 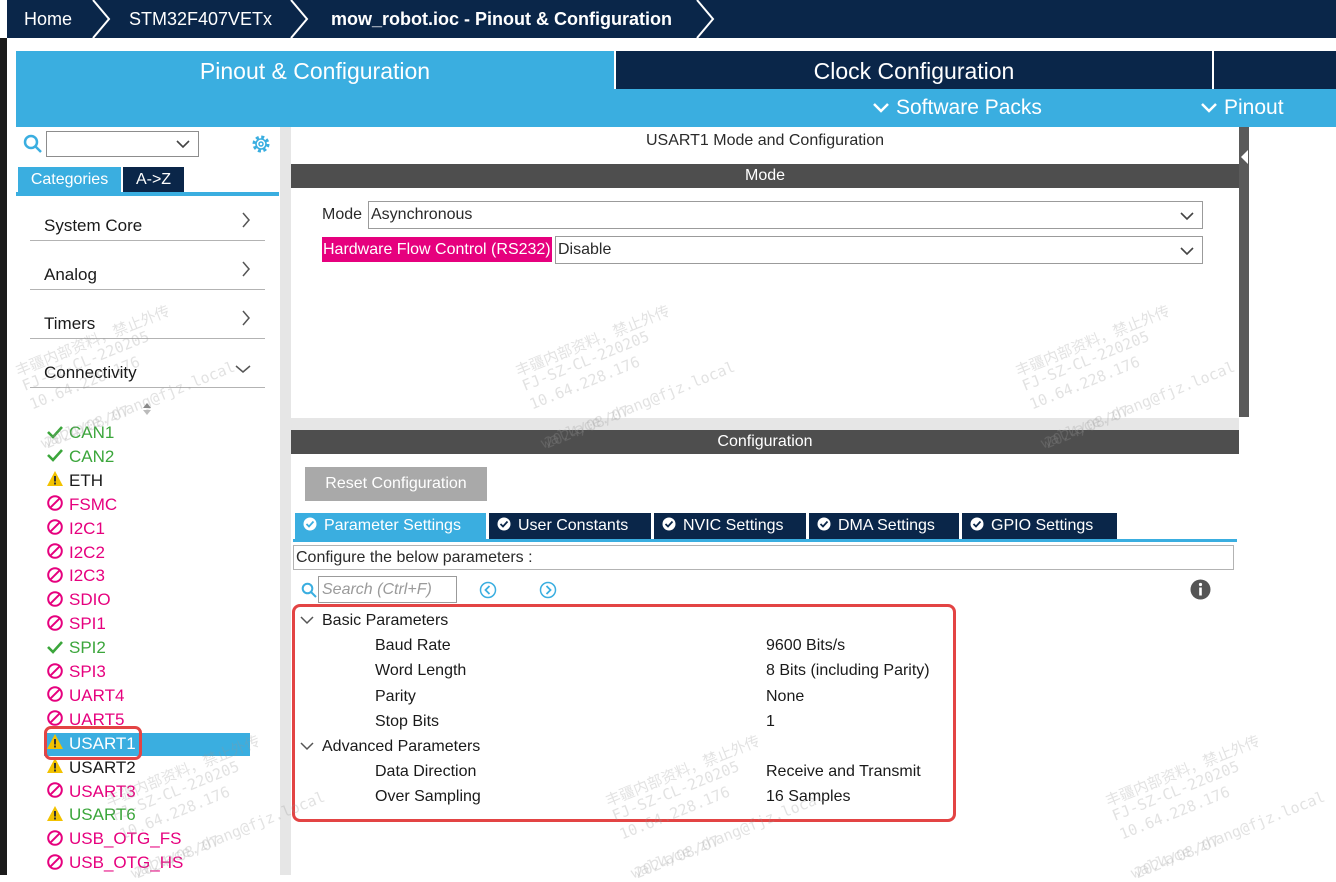 What do you see at coordinates (785, 215) in the screenshot?
I see `mode-select: Asynchronous` at bounding box center [785, 215].